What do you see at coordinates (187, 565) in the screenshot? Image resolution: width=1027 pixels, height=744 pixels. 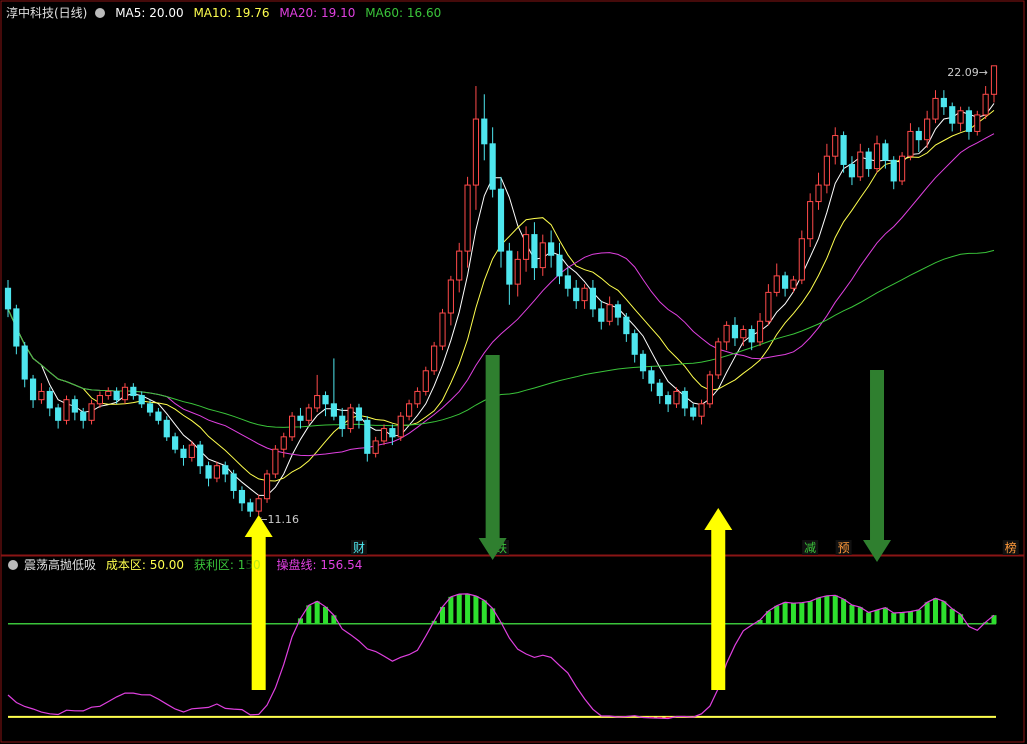 I see `indicator-header: 震荡高抛低吸 成本区: 50.00 获利区: 150 操盘线: 156.54` at bounding box center [187, 565].